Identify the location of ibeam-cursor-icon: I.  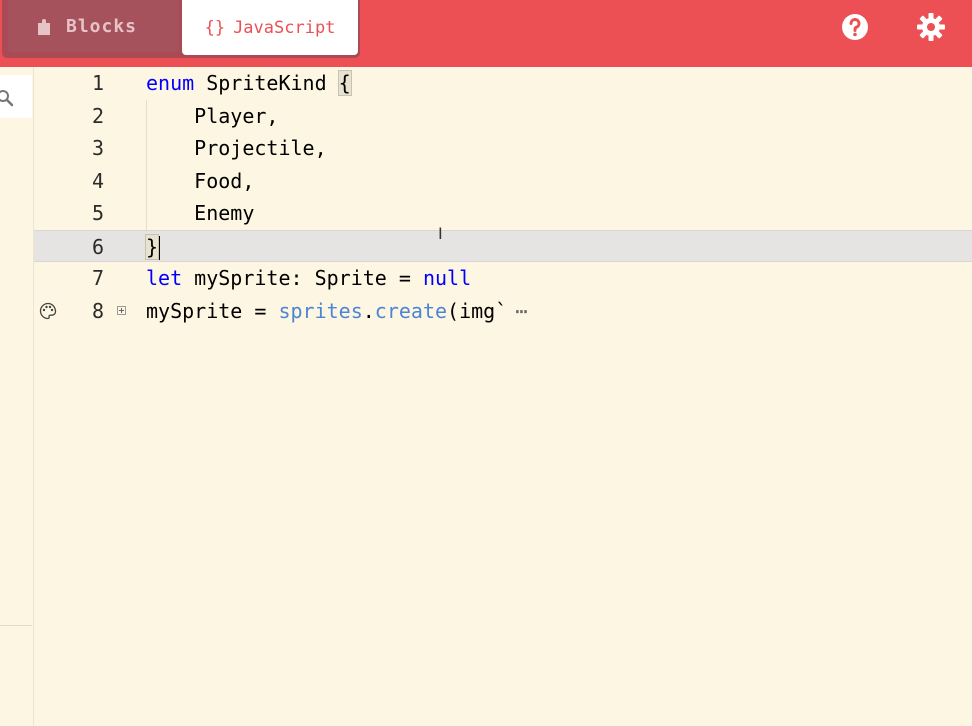
(440, 233).